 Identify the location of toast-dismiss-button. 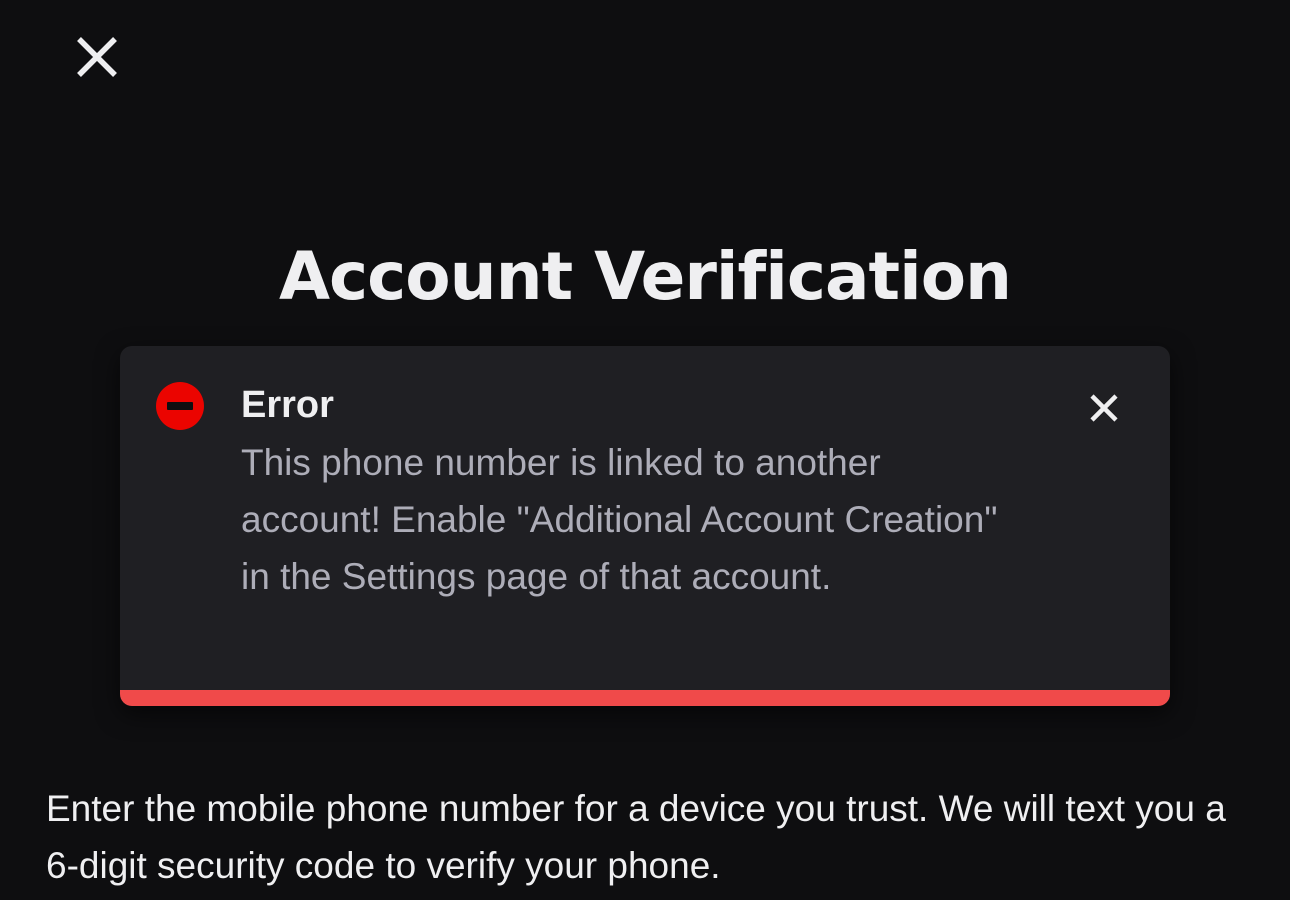
(1104, 408).